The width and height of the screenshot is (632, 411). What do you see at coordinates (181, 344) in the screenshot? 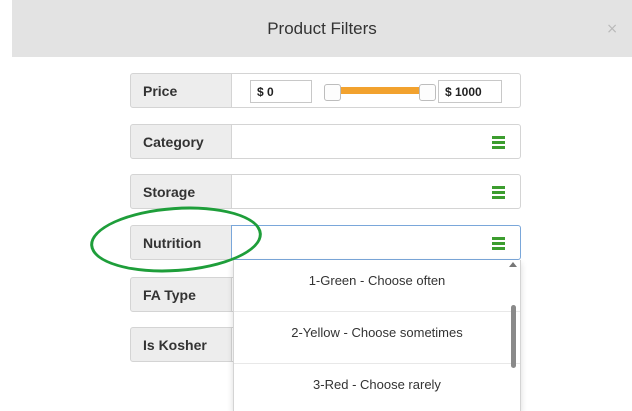
I see `is-kosher-label: Is Kosher` at bounding box center [181, 344].